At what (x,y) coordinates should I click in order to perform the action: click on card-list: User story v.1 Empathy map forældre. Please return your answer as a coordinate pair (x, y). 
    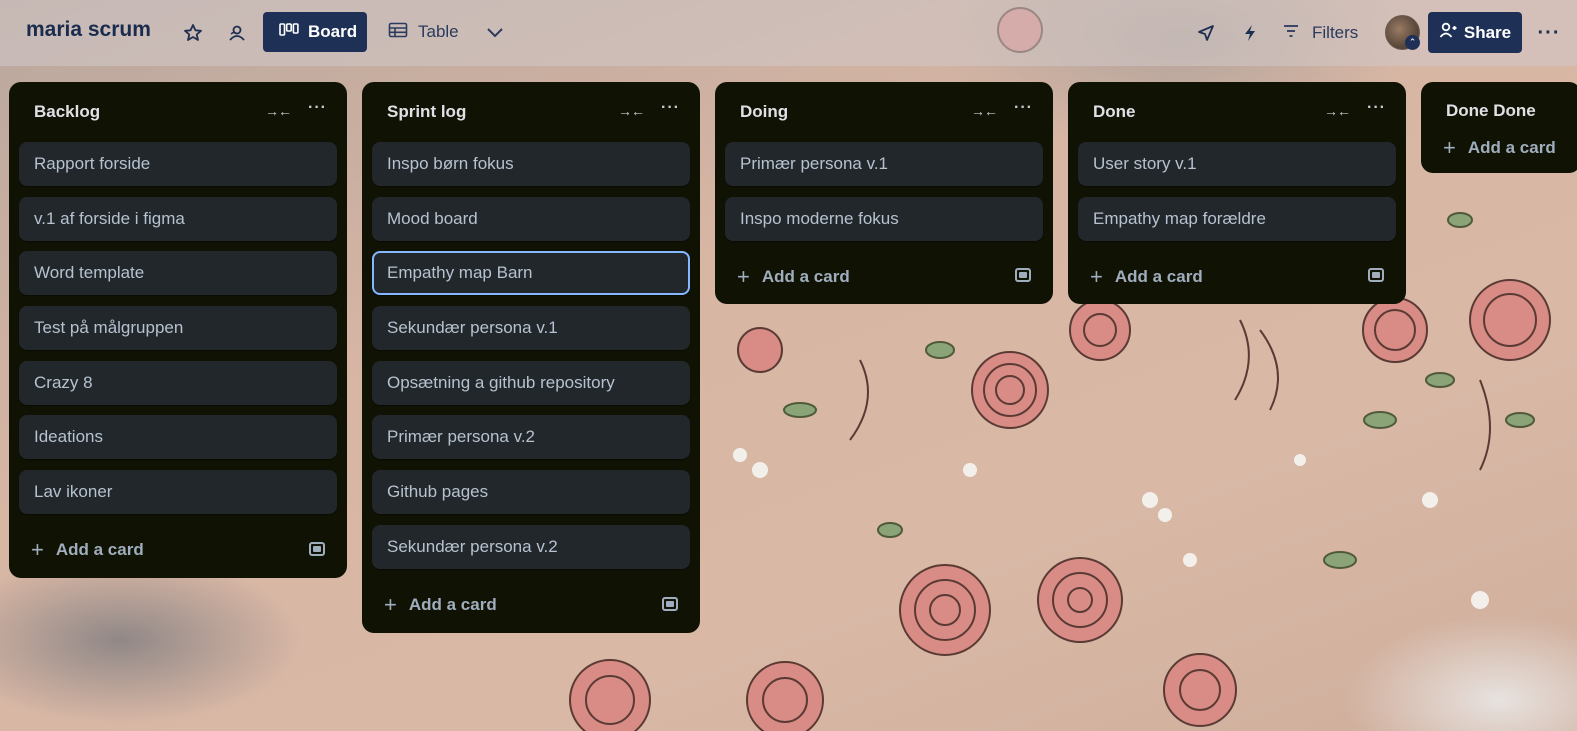
    Looking at the image, I should click on (1237, 191).